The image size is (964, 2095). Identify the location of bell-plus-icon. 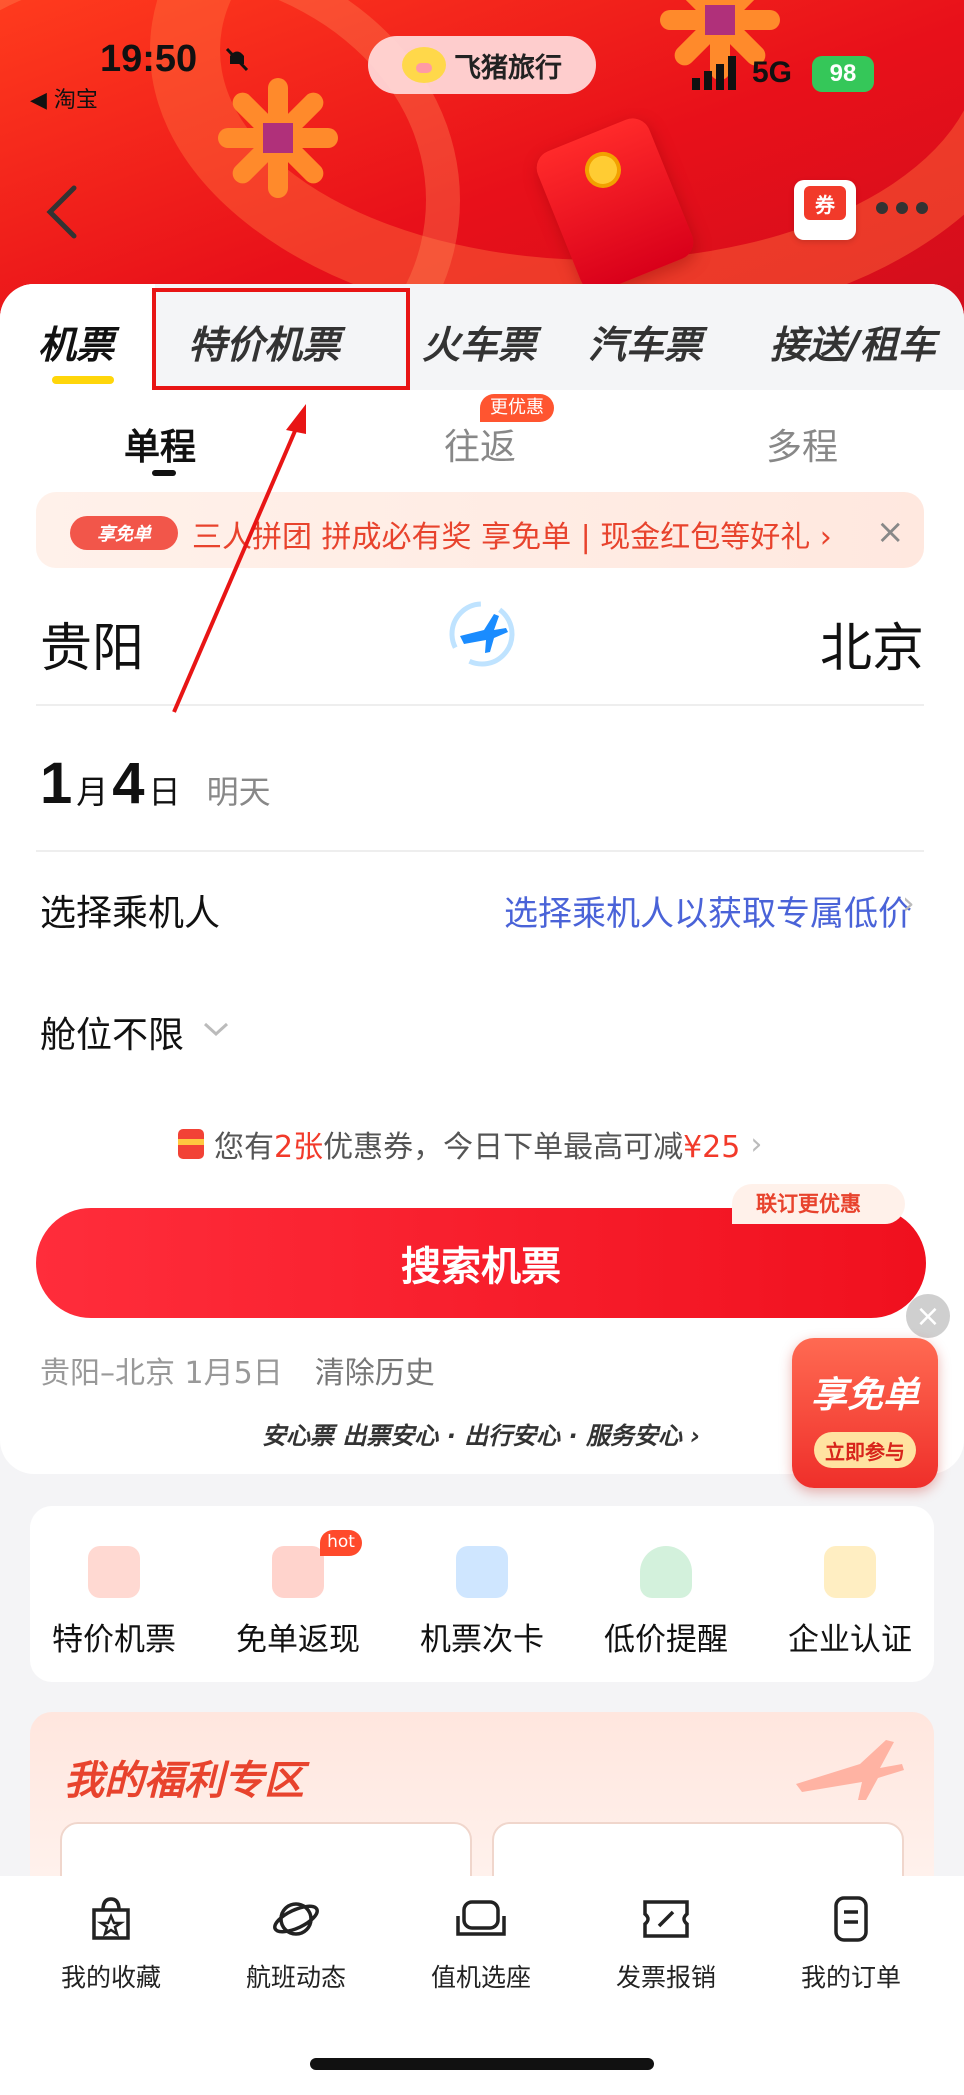
(666, 1572).